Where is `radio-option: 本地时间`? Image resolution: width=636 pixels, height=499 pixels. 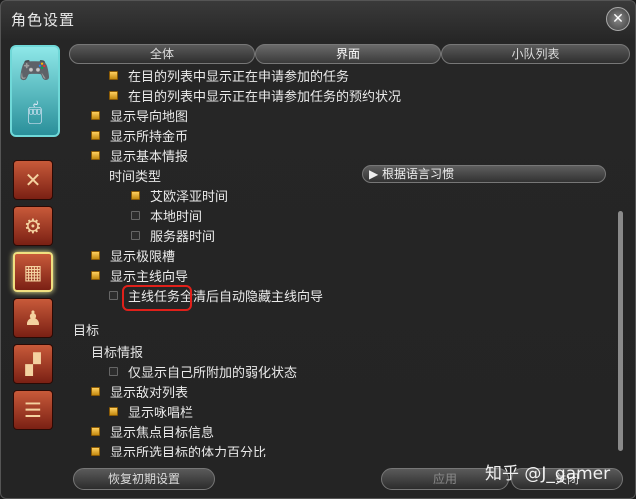 radio-option: 本地时间 is located at coordinates (166, 215).